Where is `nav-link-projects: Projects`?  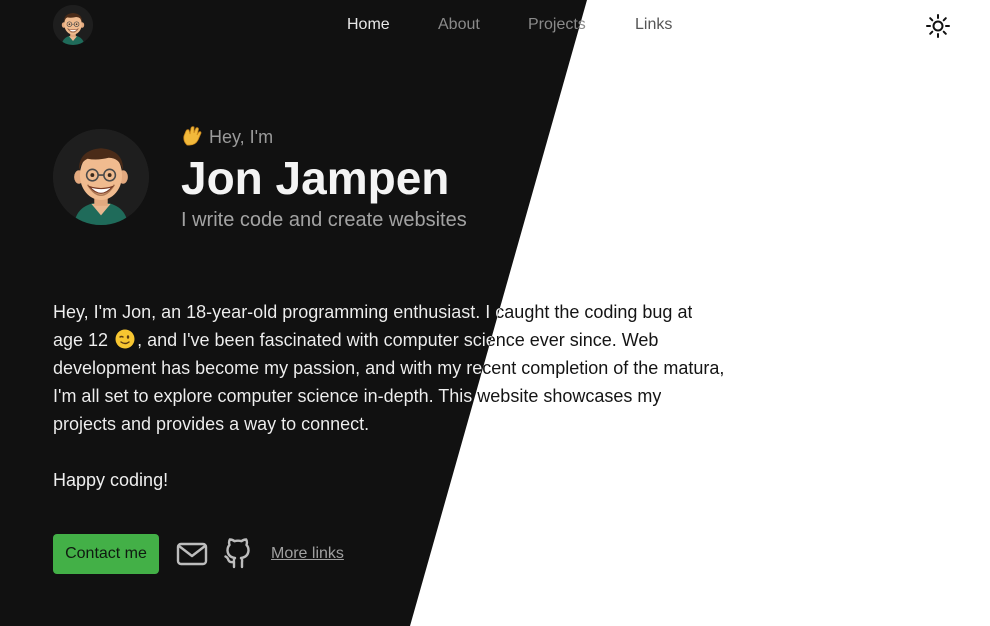
nav-link-projects: Projects is located at coordinates (557, 25).